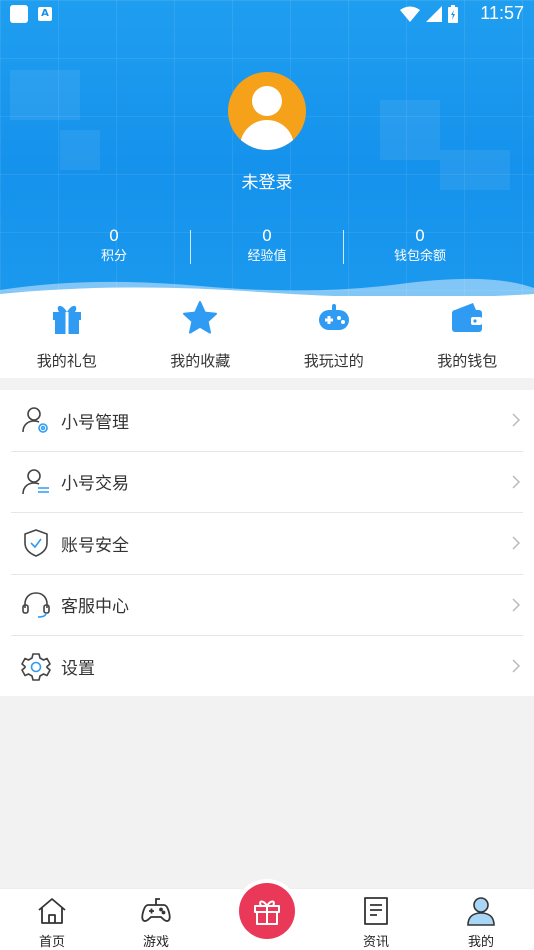 This screenshot has height=950, width=534. What do you see at coordinates (45, 14) in the screenshot?
I see `keyboard-notification-icon: A` at bounding box center [45, 14].